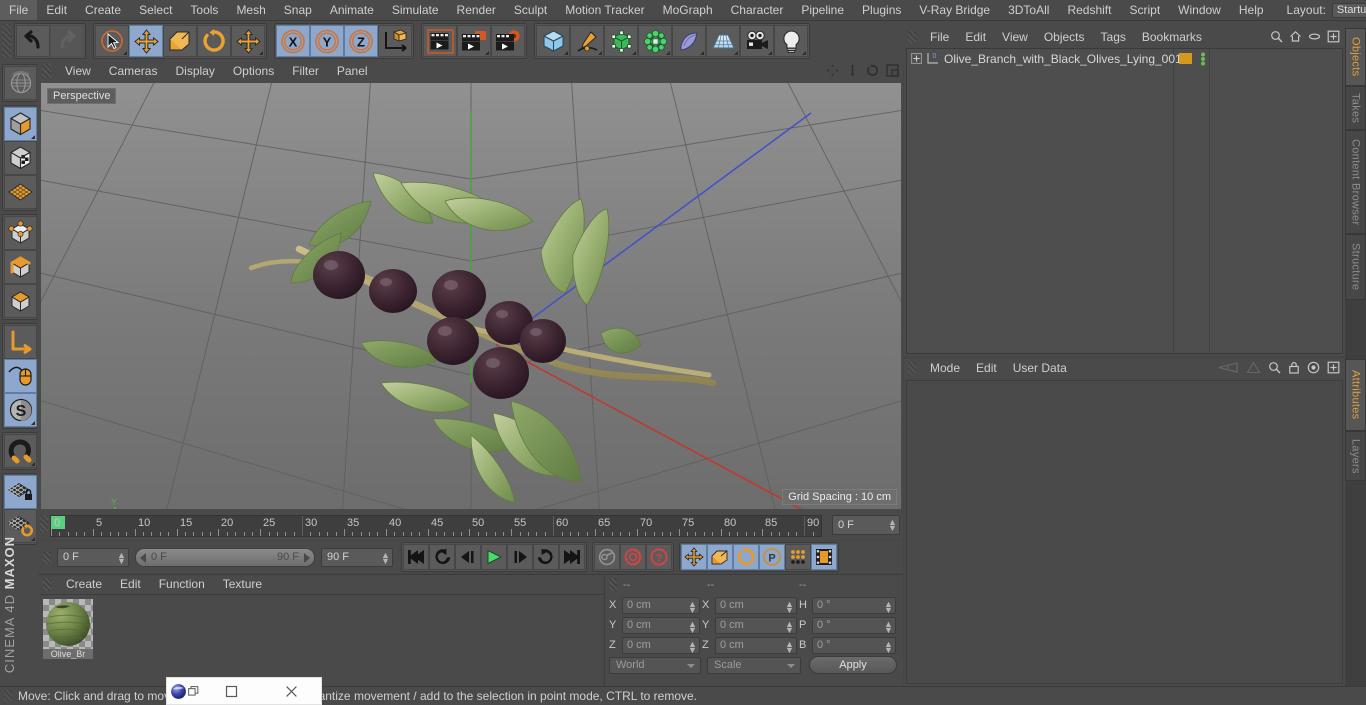 The width and height of the screenshot is (1366, 705). What do you see at coordinates (146, 41) in the screenshot?
I see `move-icon` at bounding box center [146, 41].